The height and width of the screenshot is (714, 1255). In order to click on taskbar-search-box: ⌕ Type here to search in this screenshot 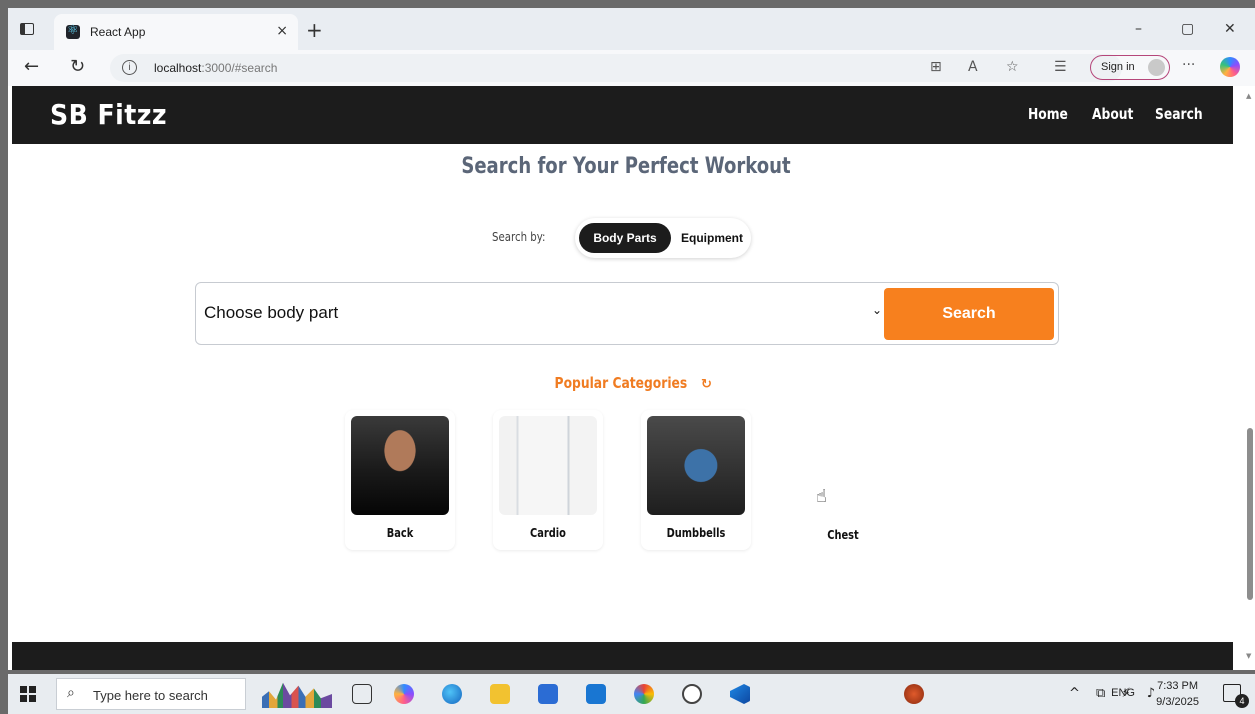, I will do `click(151, 694)`.